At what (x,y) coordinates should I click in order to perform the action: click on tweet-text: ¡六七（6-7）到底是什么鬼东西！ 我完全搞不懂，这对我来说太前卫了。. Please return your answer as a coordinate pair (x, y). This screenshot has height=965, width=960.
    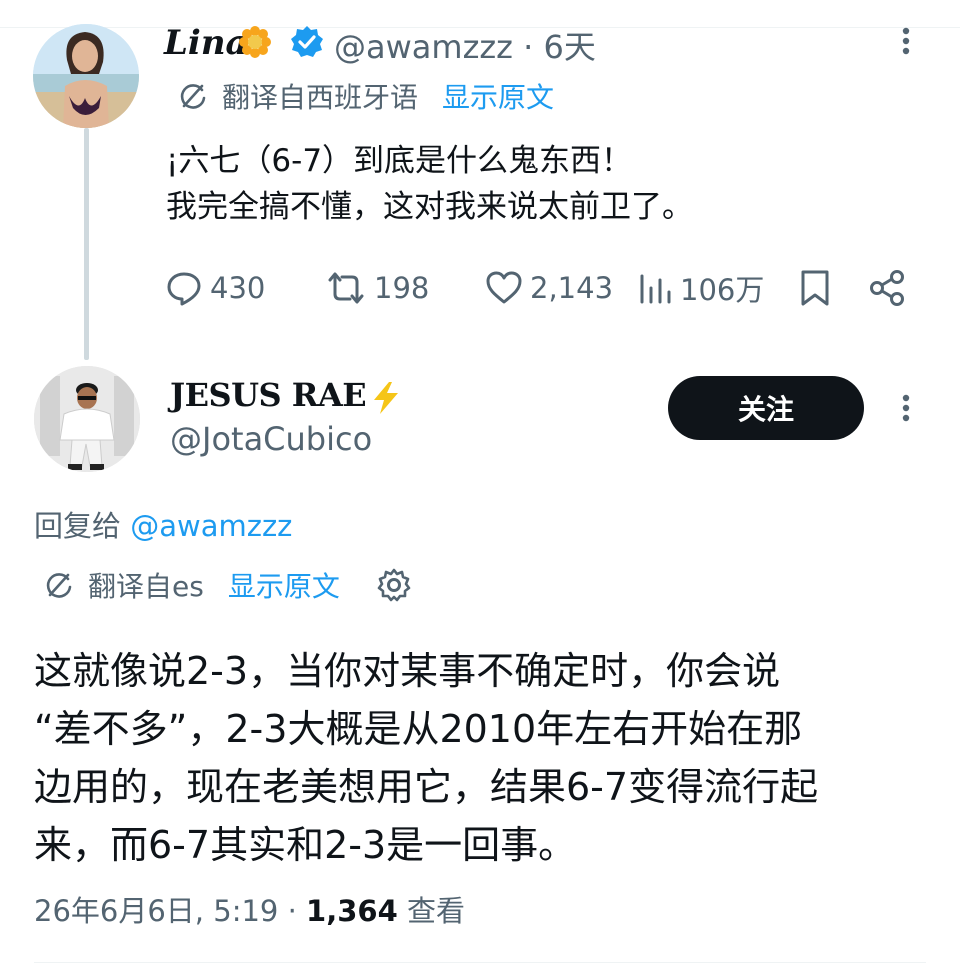
    Looking at the image, I should click on (429, 184).